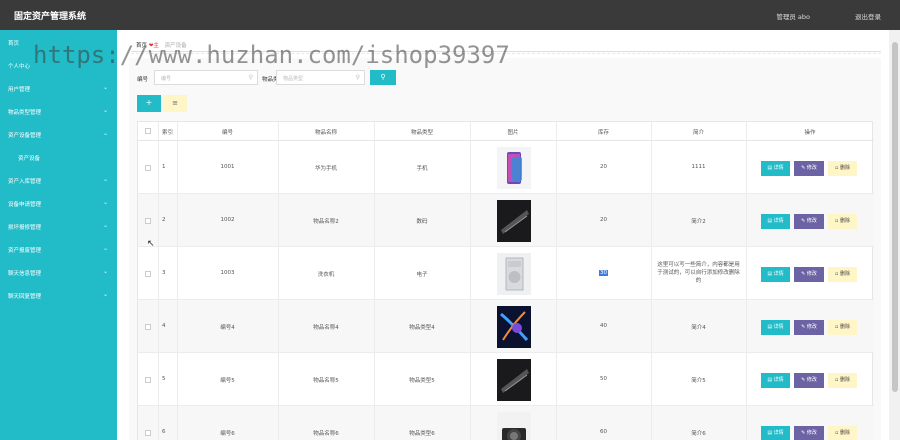 This screenshot has width=900, height=440. I want to click on cell-text: 1001, so click(227, 166).